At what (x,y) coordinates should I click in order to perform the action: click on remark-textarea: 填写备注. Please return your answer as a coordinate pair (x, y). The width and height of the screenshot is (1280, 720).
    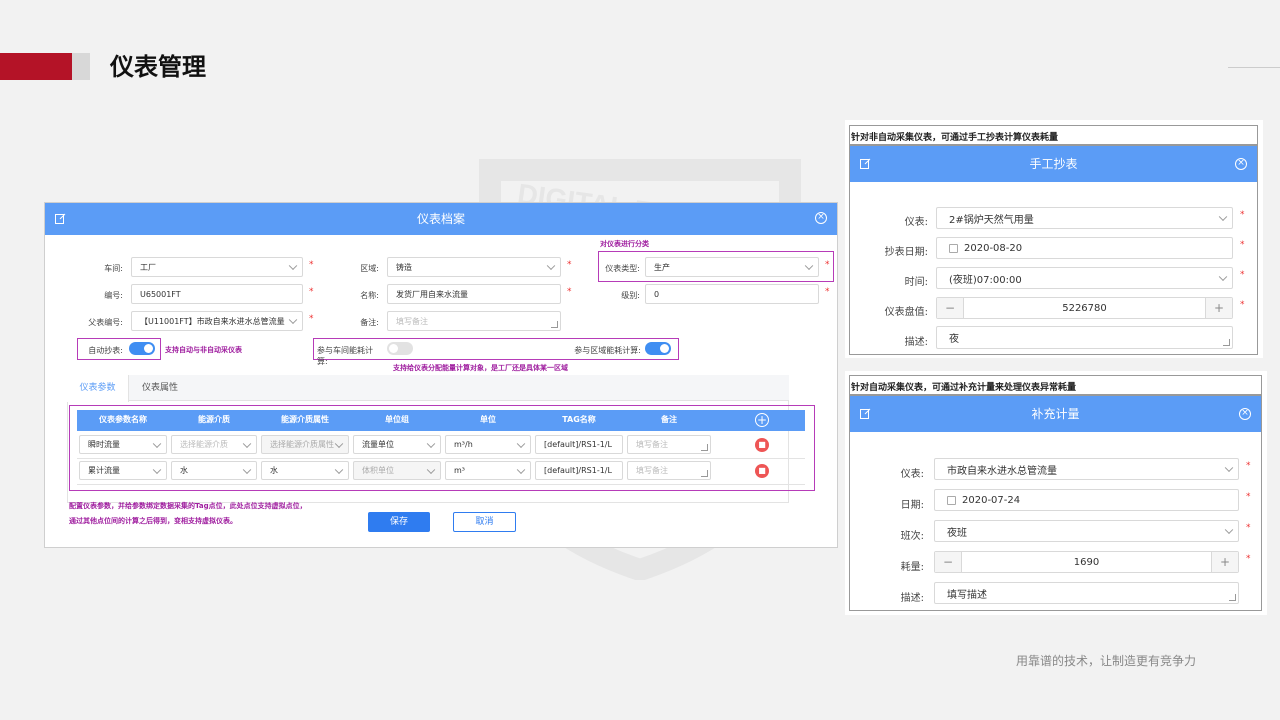
    Looking at the image, I should click on (474, 321).